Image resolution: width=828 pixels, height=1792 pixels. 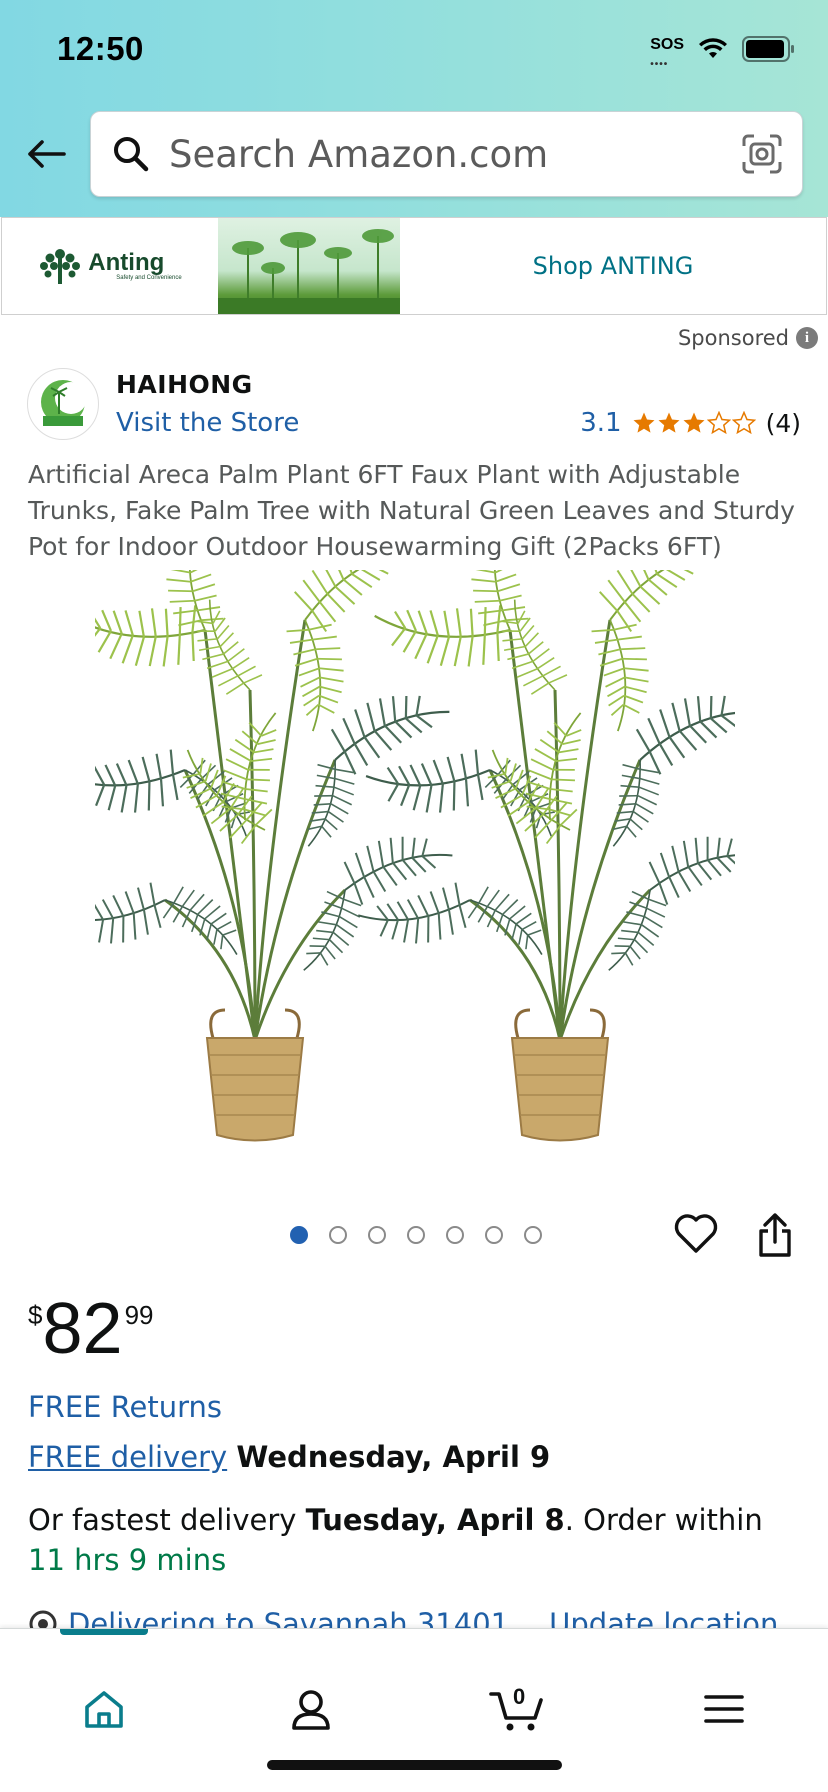 I want to click on fastest-date: Tuesday, April 8, so click(x=435, y=1520).